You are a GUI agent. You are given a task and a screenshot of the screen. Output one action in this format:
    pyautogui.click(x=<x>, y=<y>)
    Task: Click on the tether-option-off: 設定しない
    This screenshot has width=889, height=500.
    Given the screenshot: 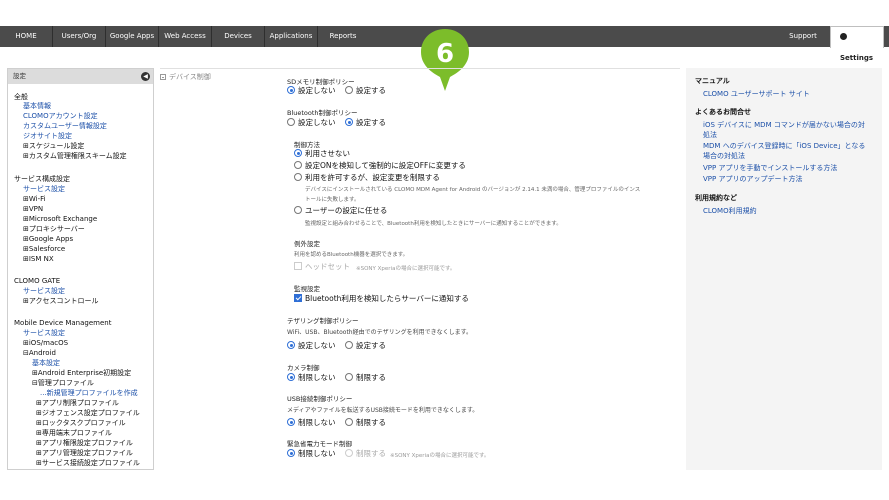 What is the action you would take?
    pyautogui.click(x=311, y=346)
    